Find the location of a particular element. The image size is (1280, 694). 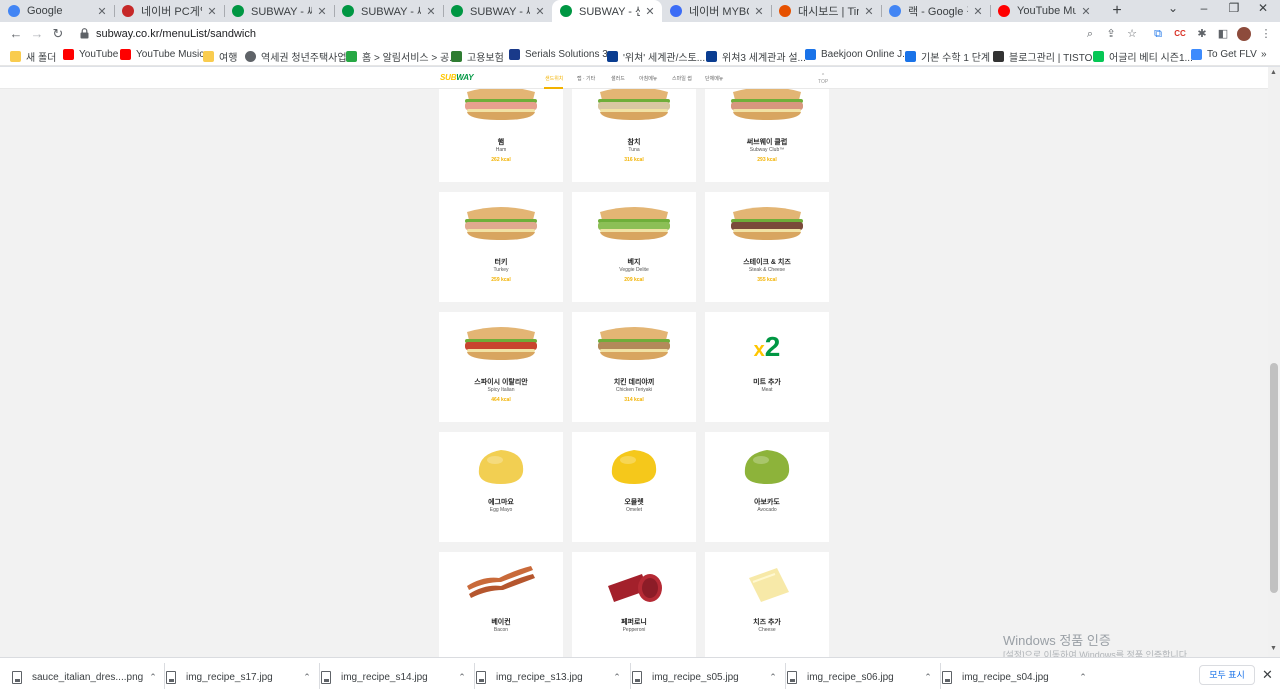

tab-5: SUBWAY - 써브웨 ✕ is located at coordinates (497, 11).